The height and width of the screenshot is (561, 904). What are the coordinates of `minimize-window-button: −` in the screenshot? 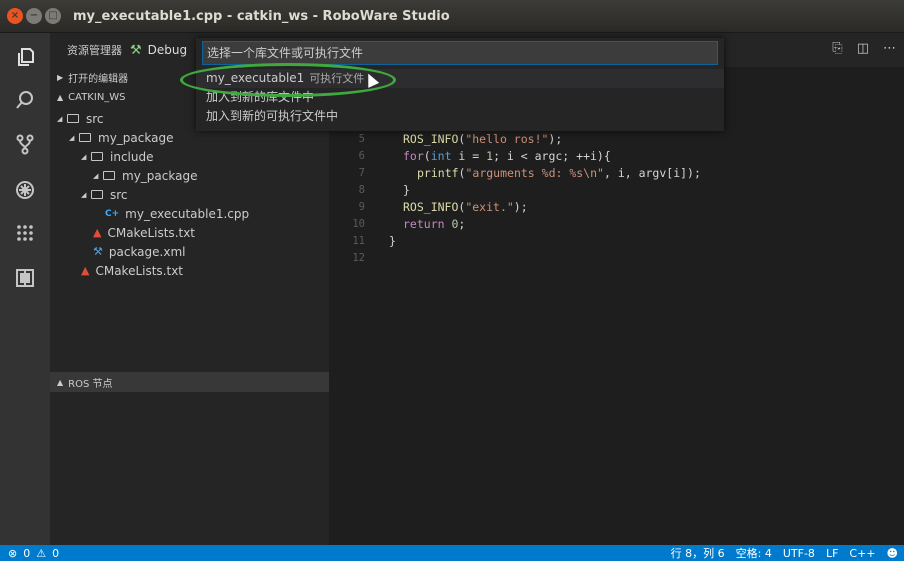 It's located at (34, 16).